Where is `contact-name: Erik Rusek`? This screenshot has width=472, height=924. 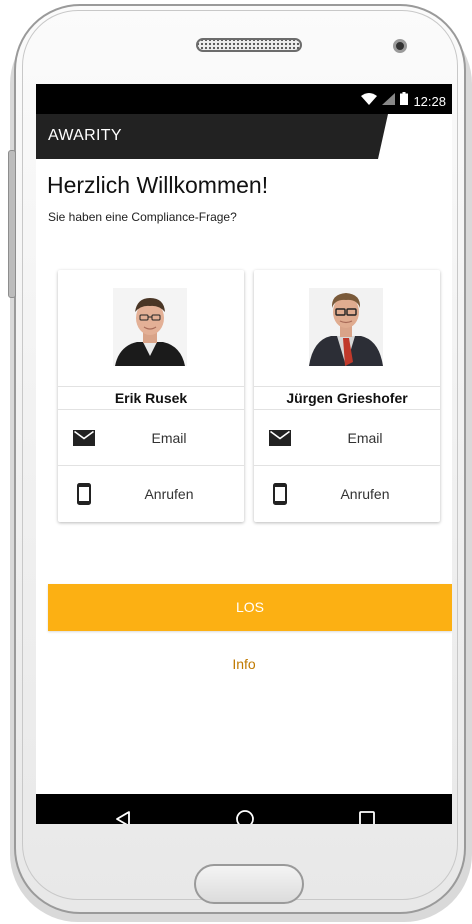 contact-name: Erik Rusek is located at coordinates (151, 398).